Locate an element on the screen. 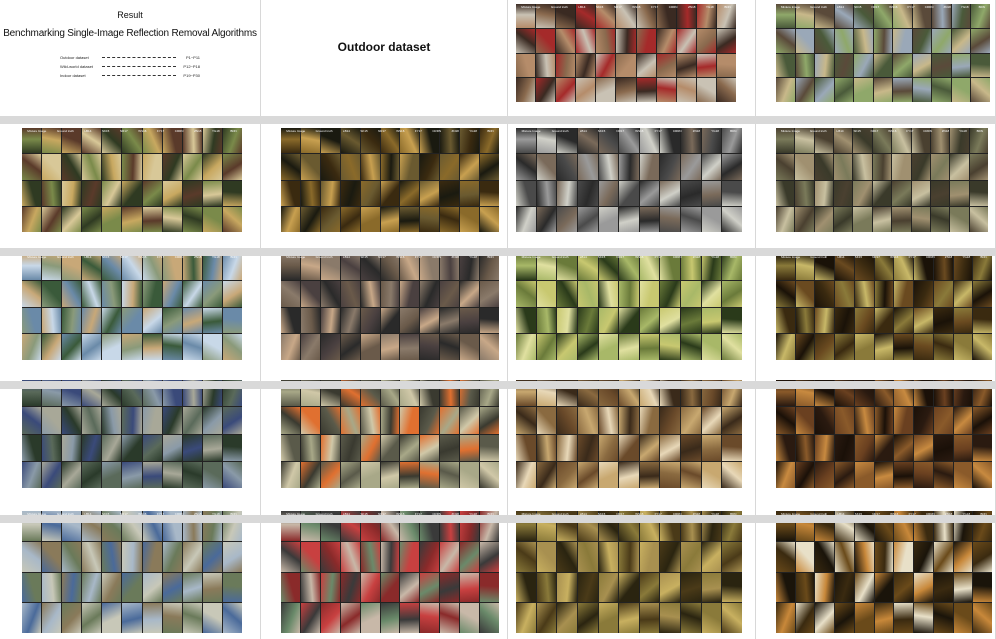  legend-name: Indoor dataset is located at coordinates (73, 75).